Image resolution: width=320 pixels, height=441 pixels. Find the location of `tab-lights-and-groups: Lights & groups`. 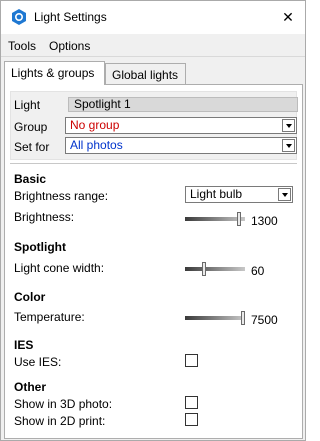

tab-lights-and-groups: Lights & groups is located at coordinates (54, 73).